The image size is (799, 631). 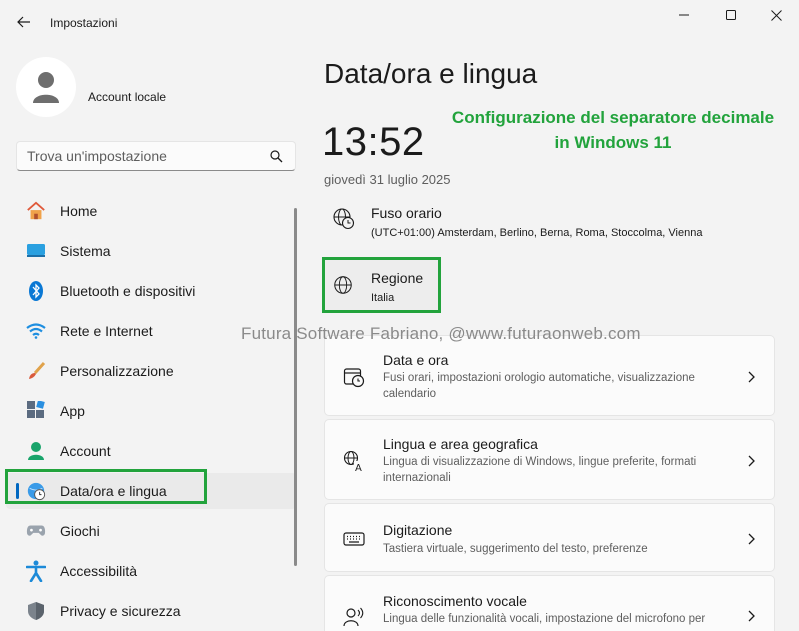 I want to click on sidebar-item-label: Account, so click(x=85, y=451).